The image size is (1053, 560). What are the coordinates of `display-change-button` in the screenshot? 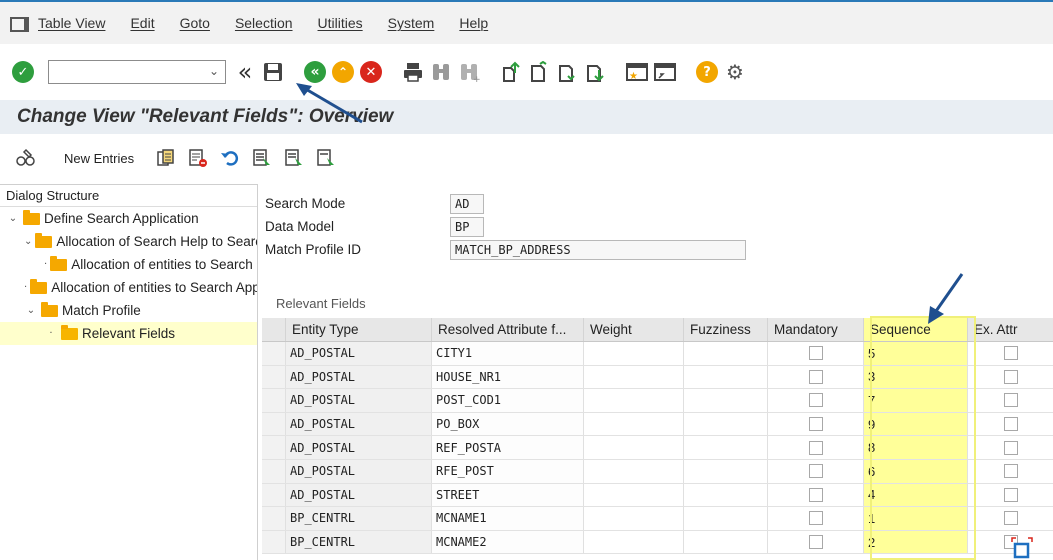 It's located at (26, 158).